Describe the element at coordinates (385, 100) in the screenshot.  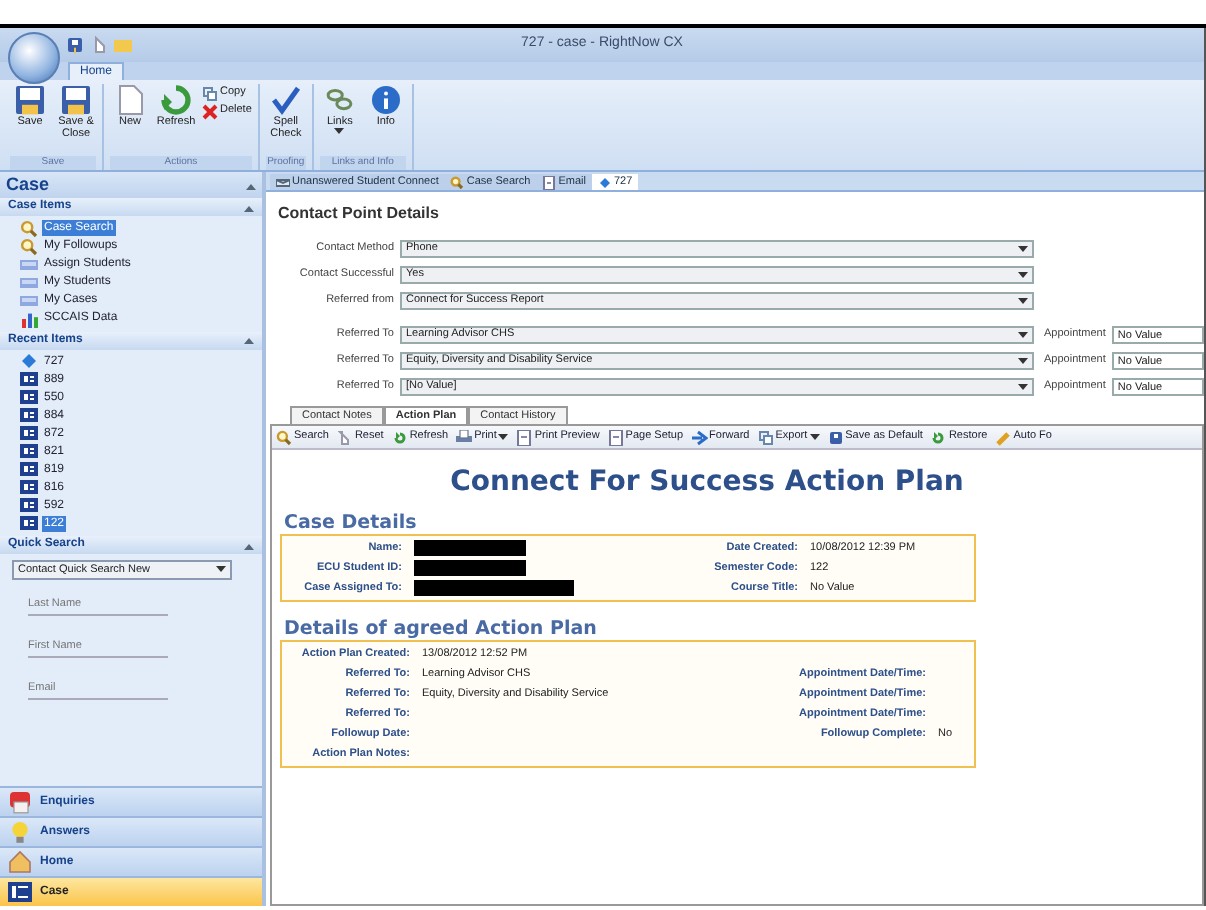
I see `info-icon` at that location.